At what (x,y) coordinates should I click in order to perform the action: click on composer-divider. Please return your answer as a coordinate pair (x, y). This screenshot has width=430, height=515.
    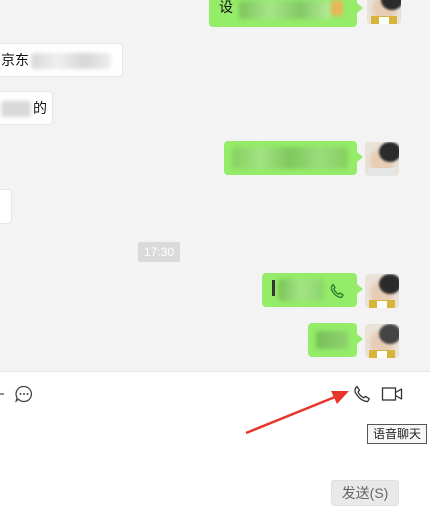
    Looking at the image, I should click on (215, 371).